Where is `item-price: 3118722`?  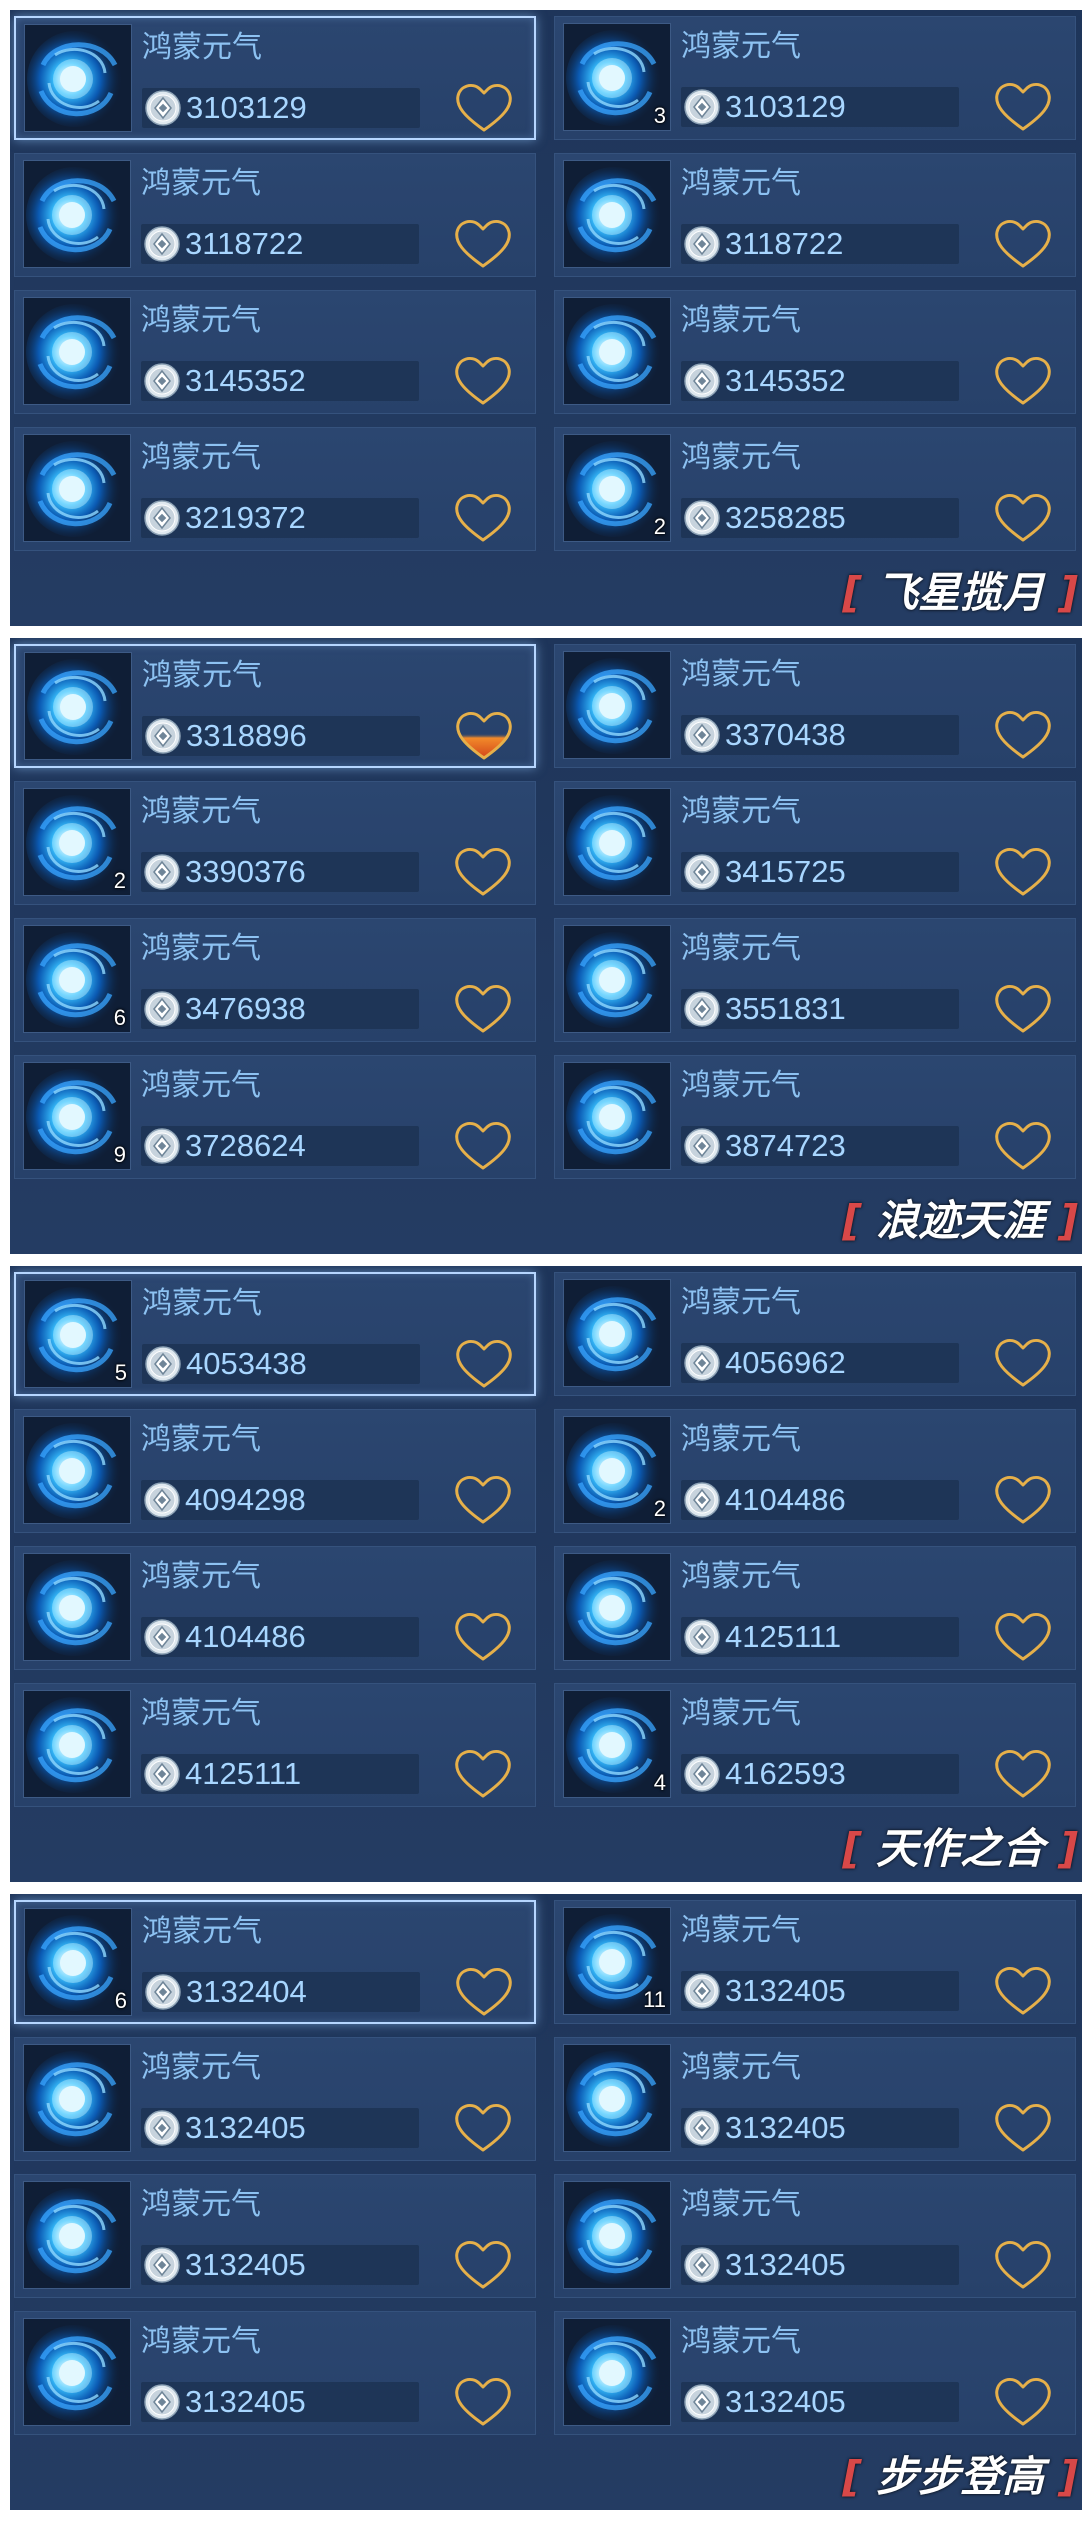
item-price: 3118722 is located at coordinates (244, 243).